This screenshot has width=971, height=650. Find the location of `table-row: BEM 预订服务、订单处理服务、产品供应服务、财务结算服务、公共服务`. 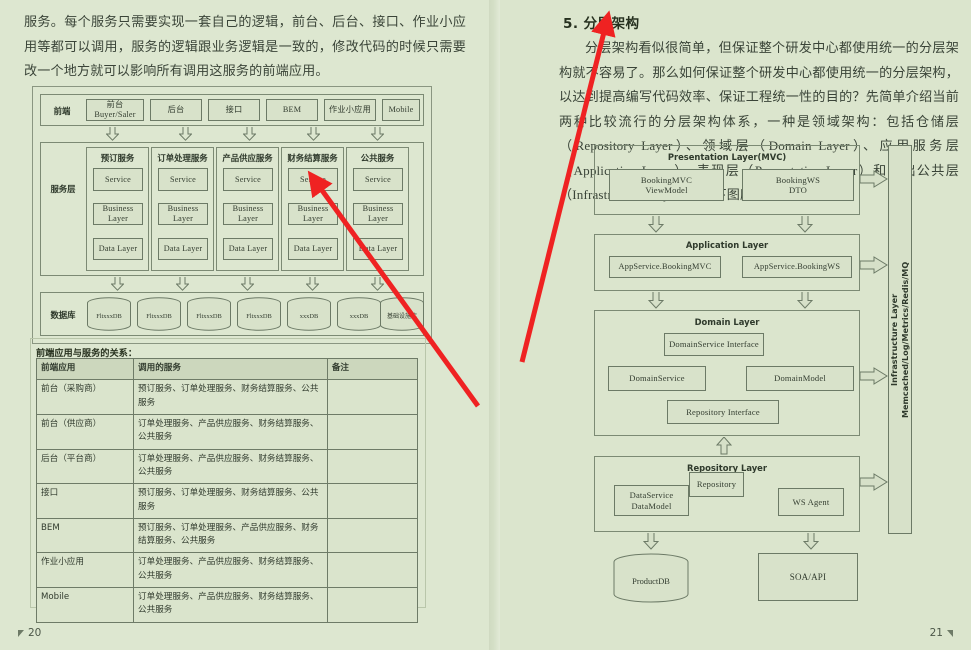

table-row: BEM 预订服务、订单处理服务、产品供应服务、财务结算服务、公共服务 is located at coordinates (227, 535).